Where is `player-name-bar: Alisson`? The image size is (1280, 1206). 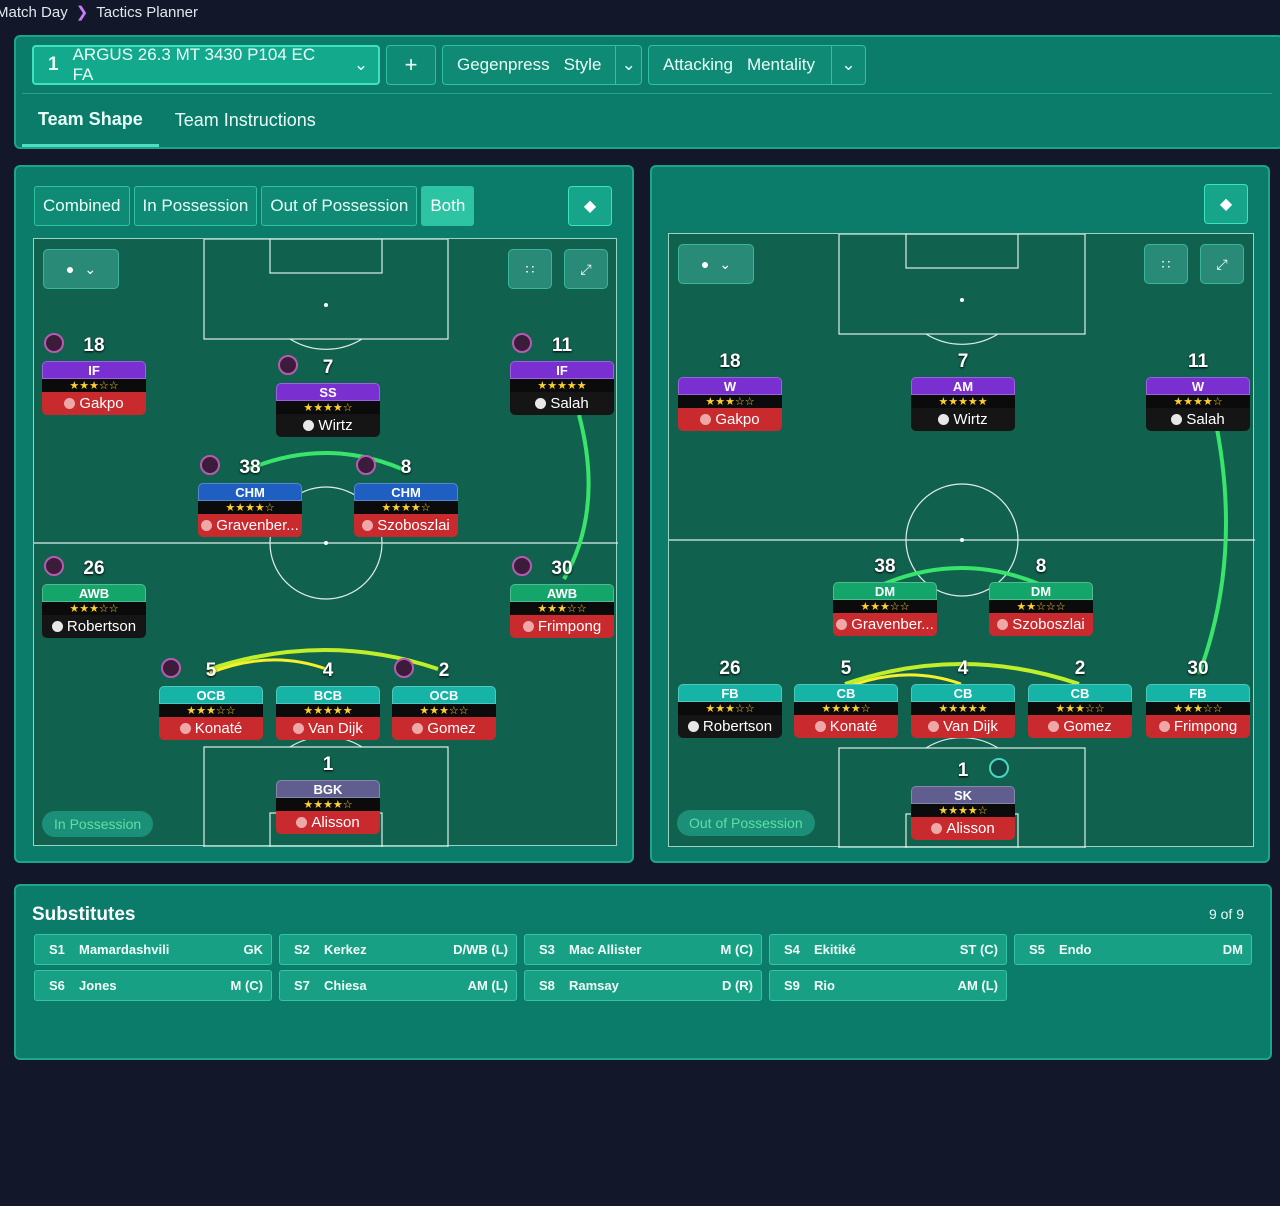
player-name-bar: Alisson is located at coordinates (963, 828).